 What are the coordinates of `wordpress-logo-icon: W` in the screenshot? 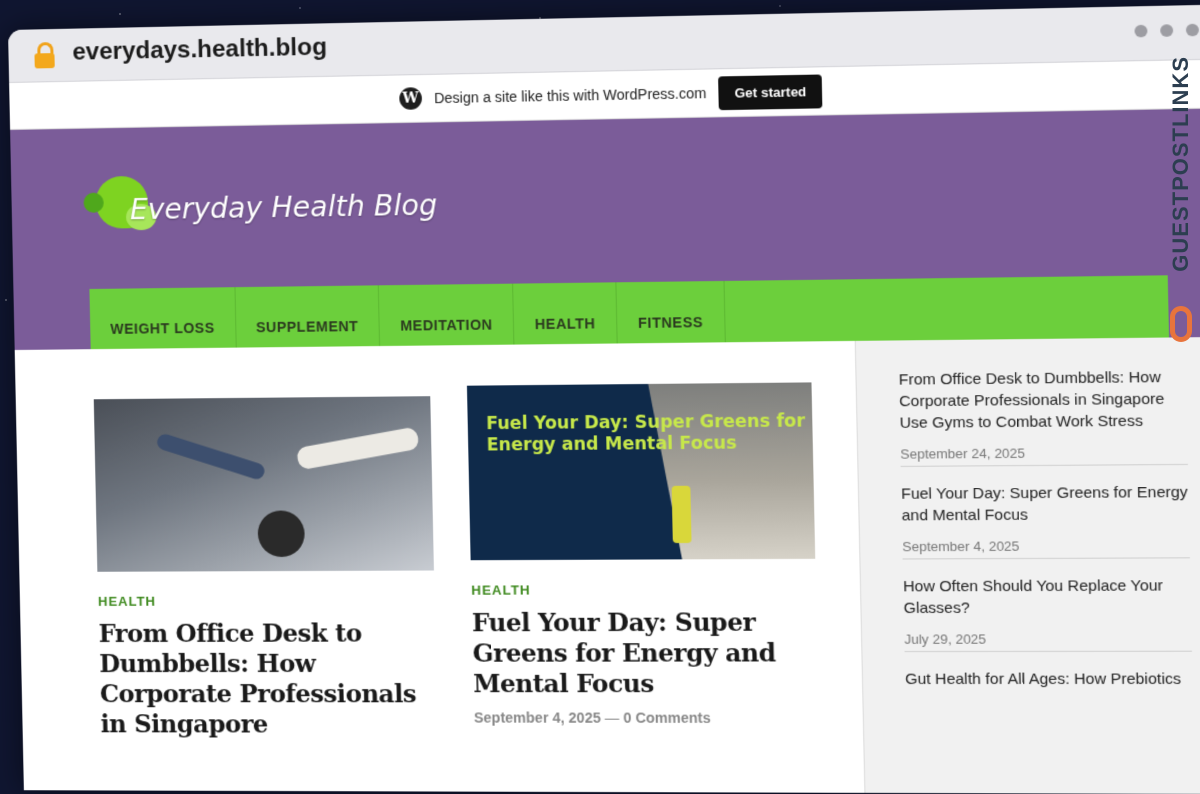 It's located at (411, 98).